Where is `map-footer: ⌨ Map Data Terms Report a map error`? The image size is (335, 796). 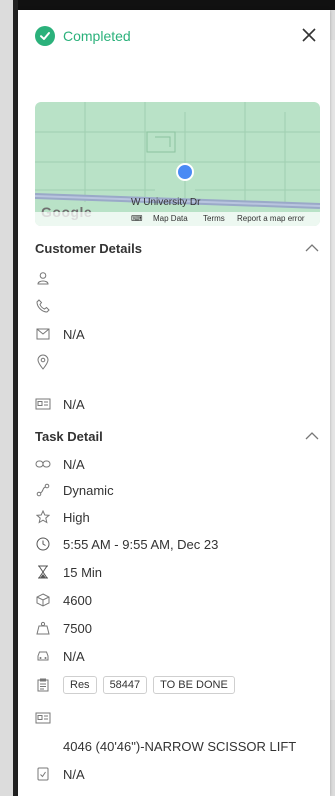
map-footer: ⌨ Map Data Terms Report a map error is located at coordinates (177, 219).